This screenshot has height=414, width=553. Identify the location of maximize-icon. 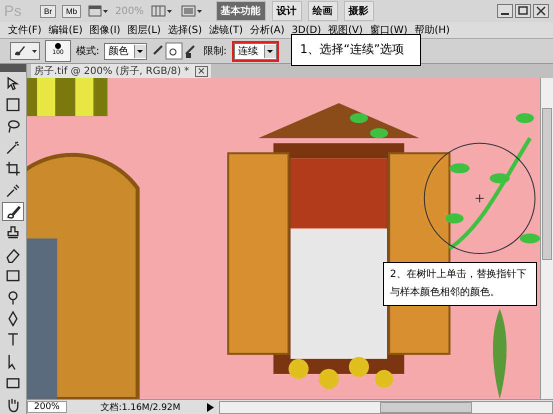
(523, 11).